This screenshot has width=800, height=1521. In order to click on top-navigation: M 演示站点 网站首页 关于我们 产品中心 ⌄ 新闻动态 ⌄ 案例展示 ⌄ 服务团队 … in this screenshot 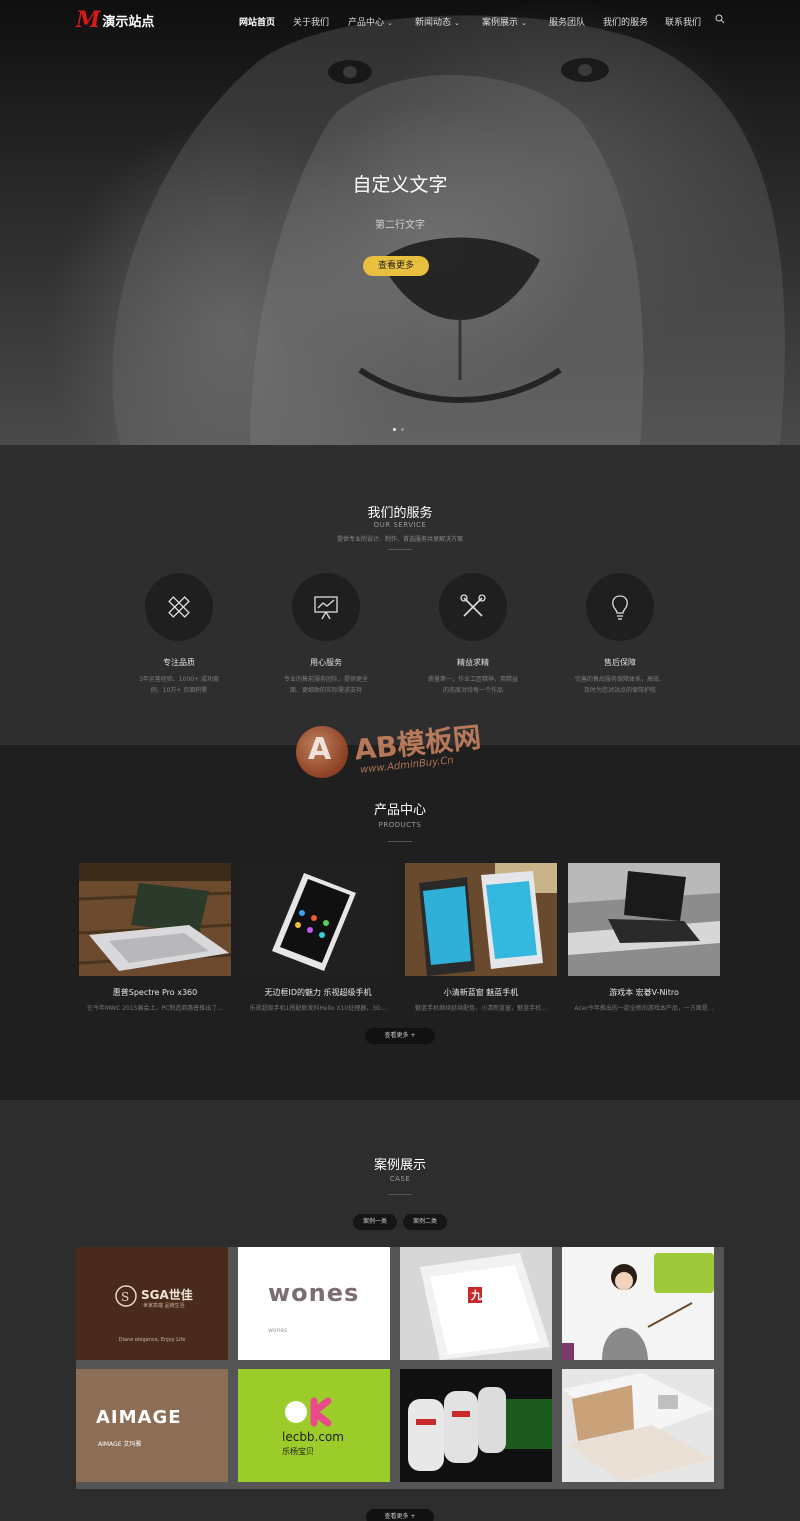, I will do `click(400, 21)`.